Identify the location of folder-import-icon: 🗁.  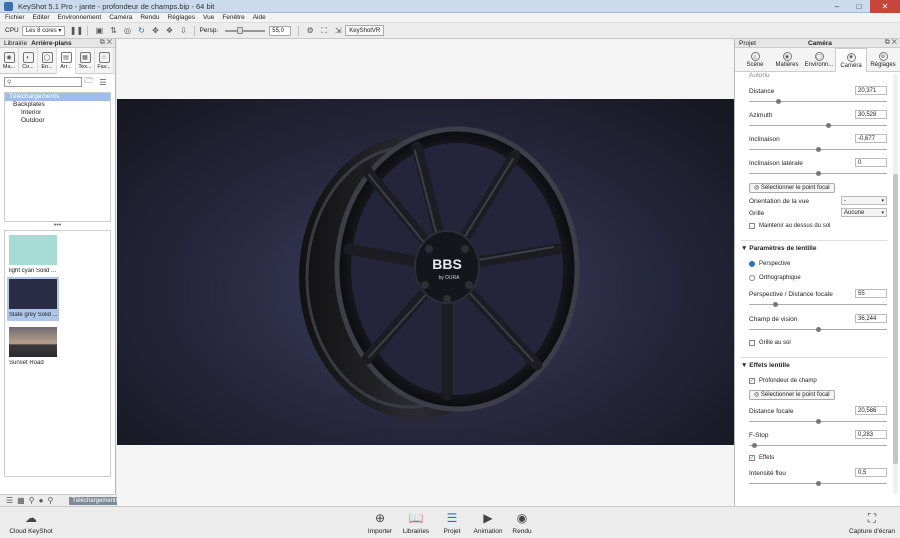
(89, 81).